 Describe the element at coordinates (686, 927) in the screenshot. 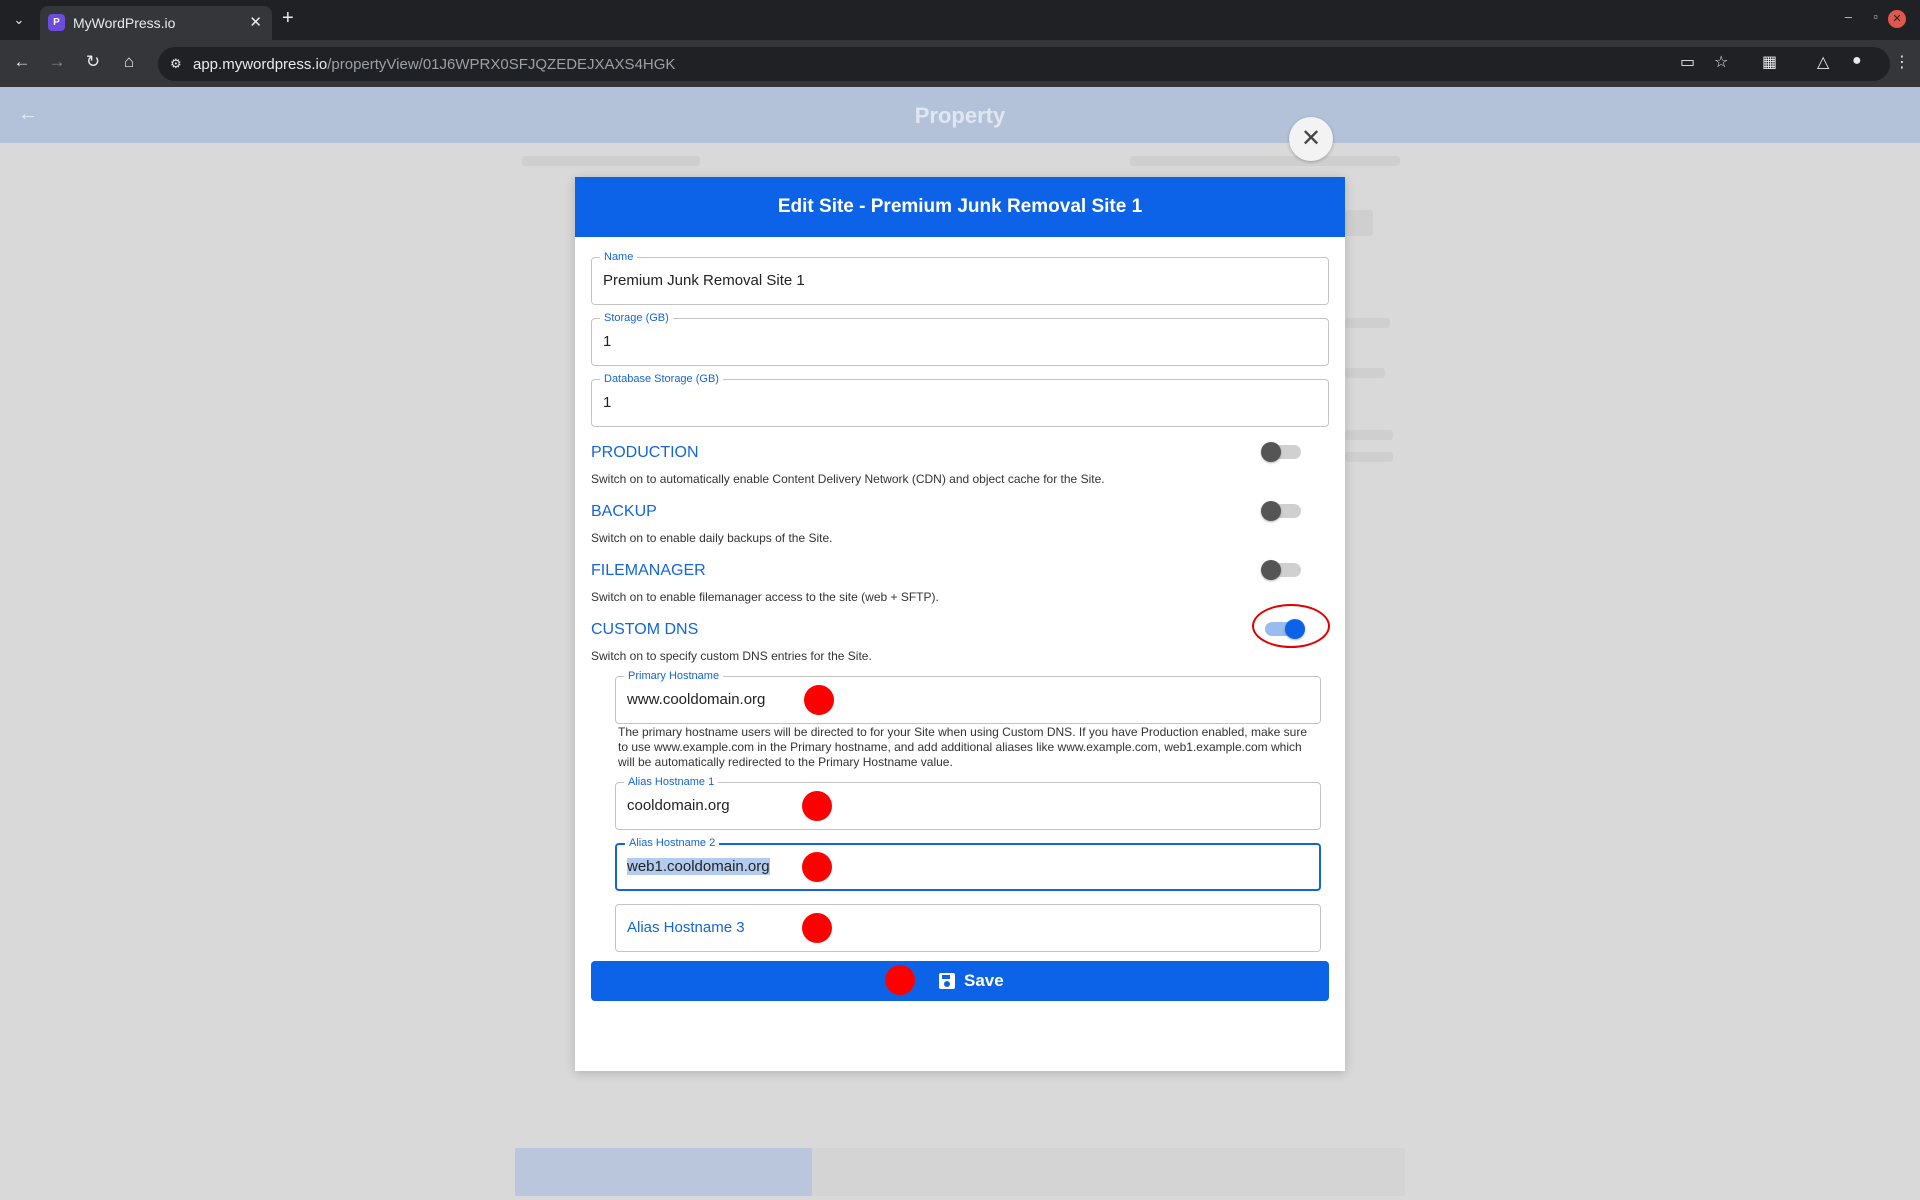

I see `alias-hostname-3-placeholder: Alias Hostname 3` at that location.